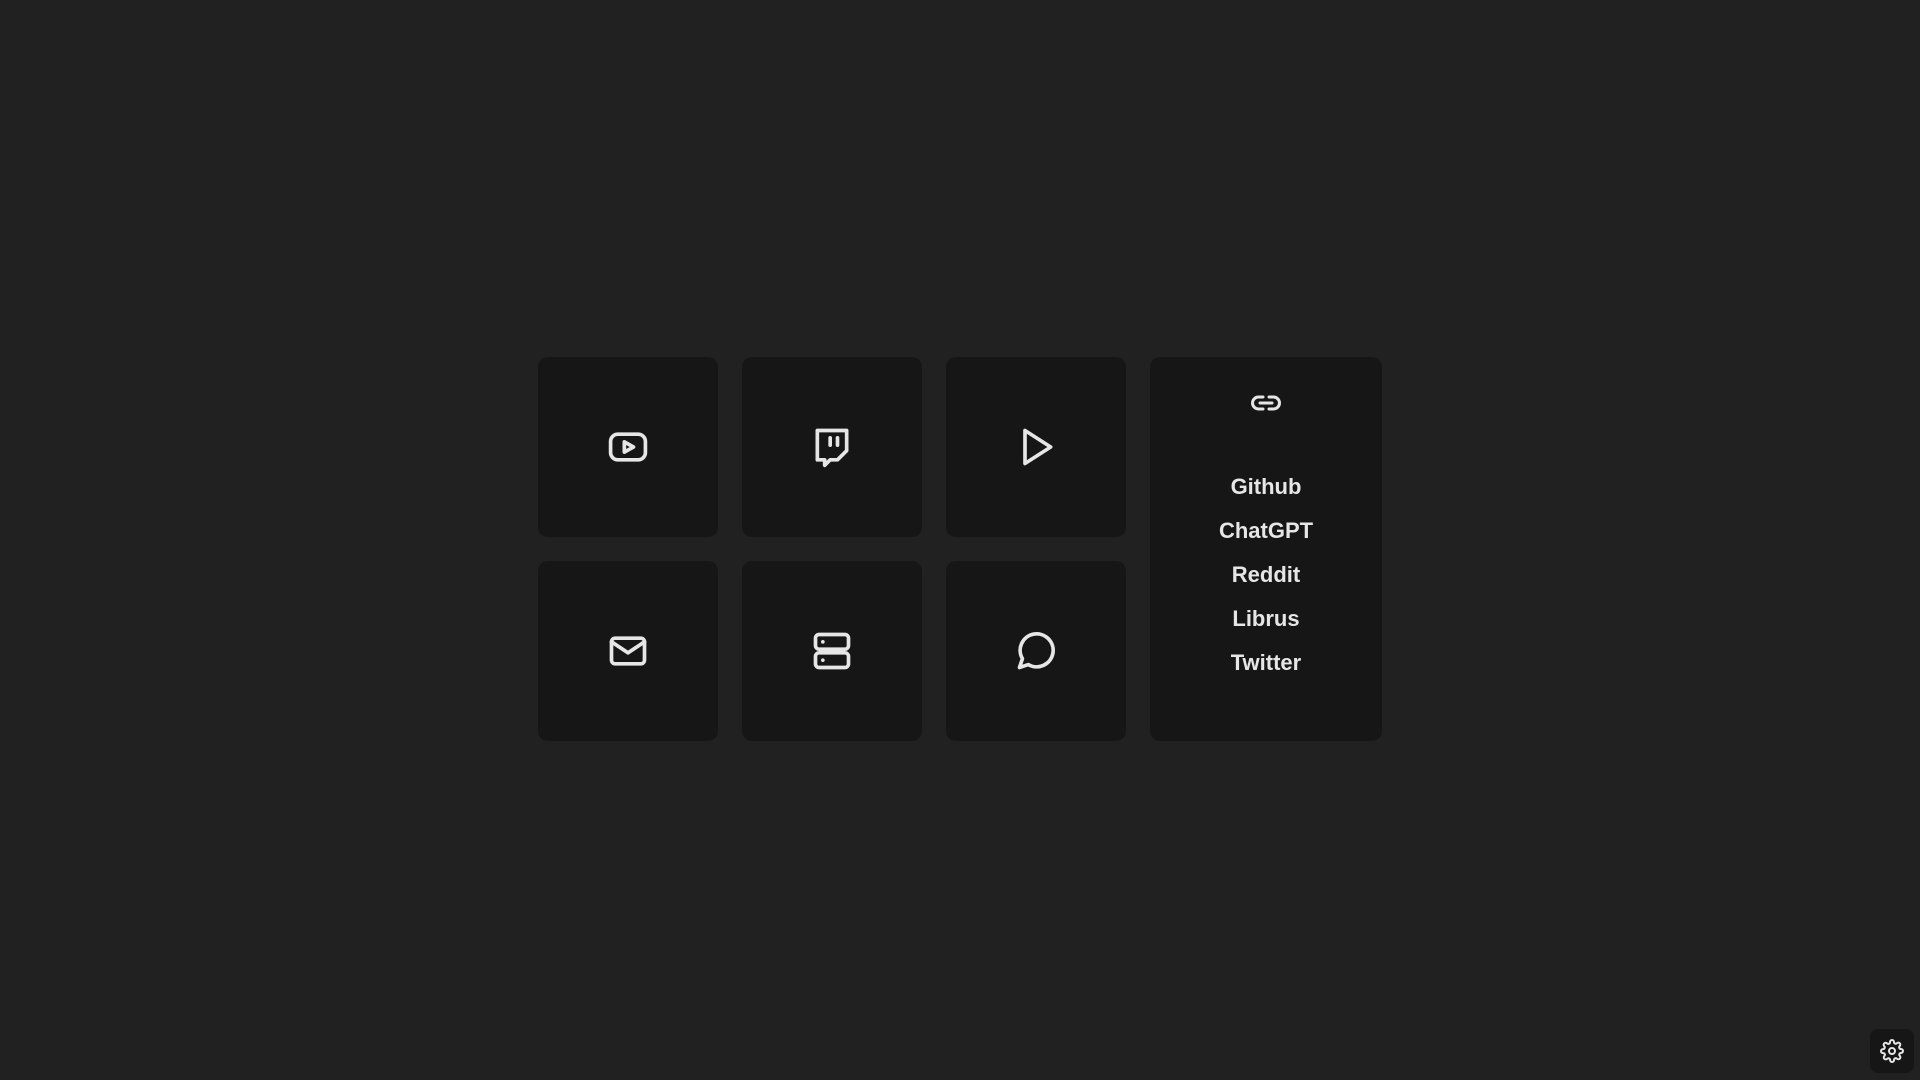  I want to click on list-item: Reddit, so click(1266, 575).